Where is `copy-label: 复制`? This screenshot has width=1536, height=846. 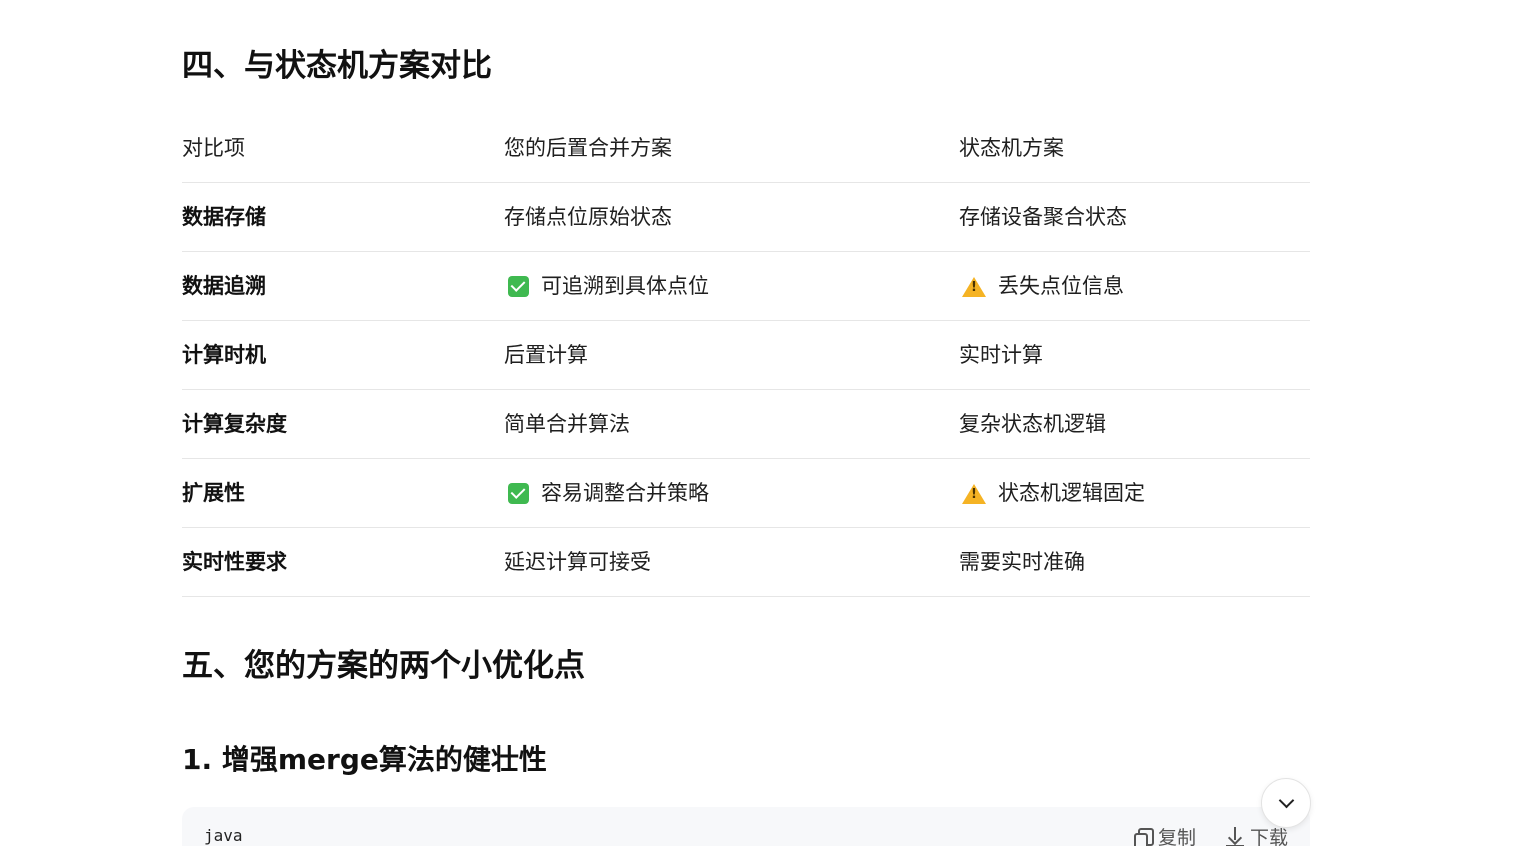 copy-label: 复制 is located at coordinates (1176, 836).